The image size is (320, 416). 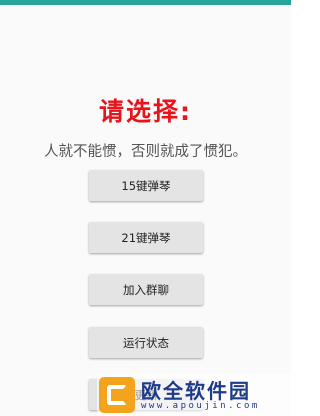 What do you see at coordinates (145, 111) in the screenshot?
I see `page-title: 请选择:` at bounding box center [145, 111].